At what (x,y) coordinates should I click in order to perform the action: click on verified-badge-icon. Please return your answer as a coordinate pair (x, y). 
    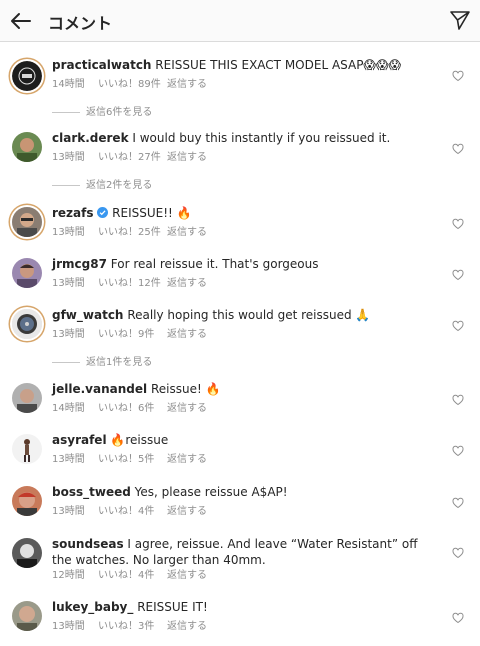
    Looking at the image, I should click on (103, 212).